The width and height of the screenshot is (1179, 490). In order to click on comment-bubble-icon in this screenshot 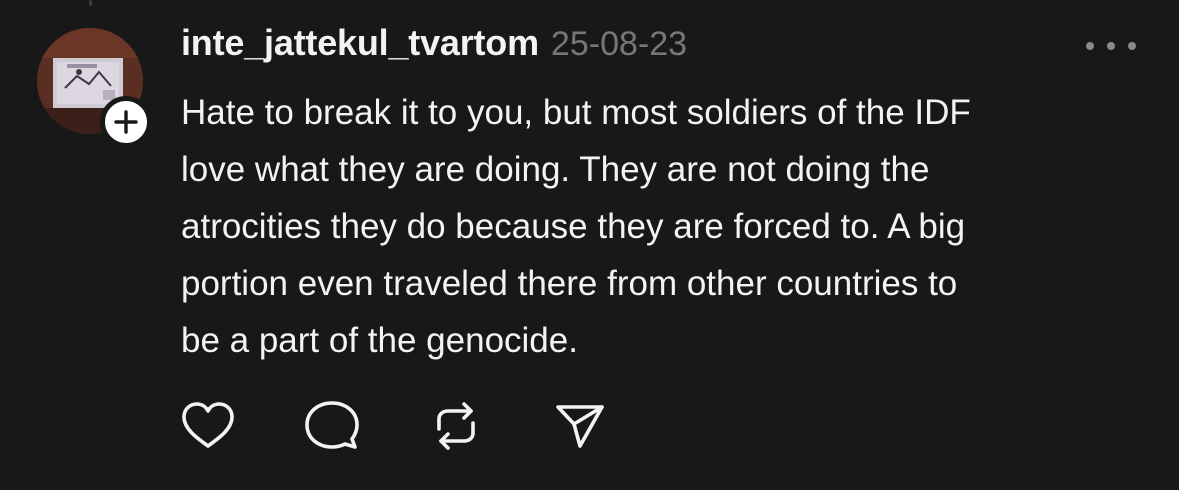, I will do `click(332, 425)`.